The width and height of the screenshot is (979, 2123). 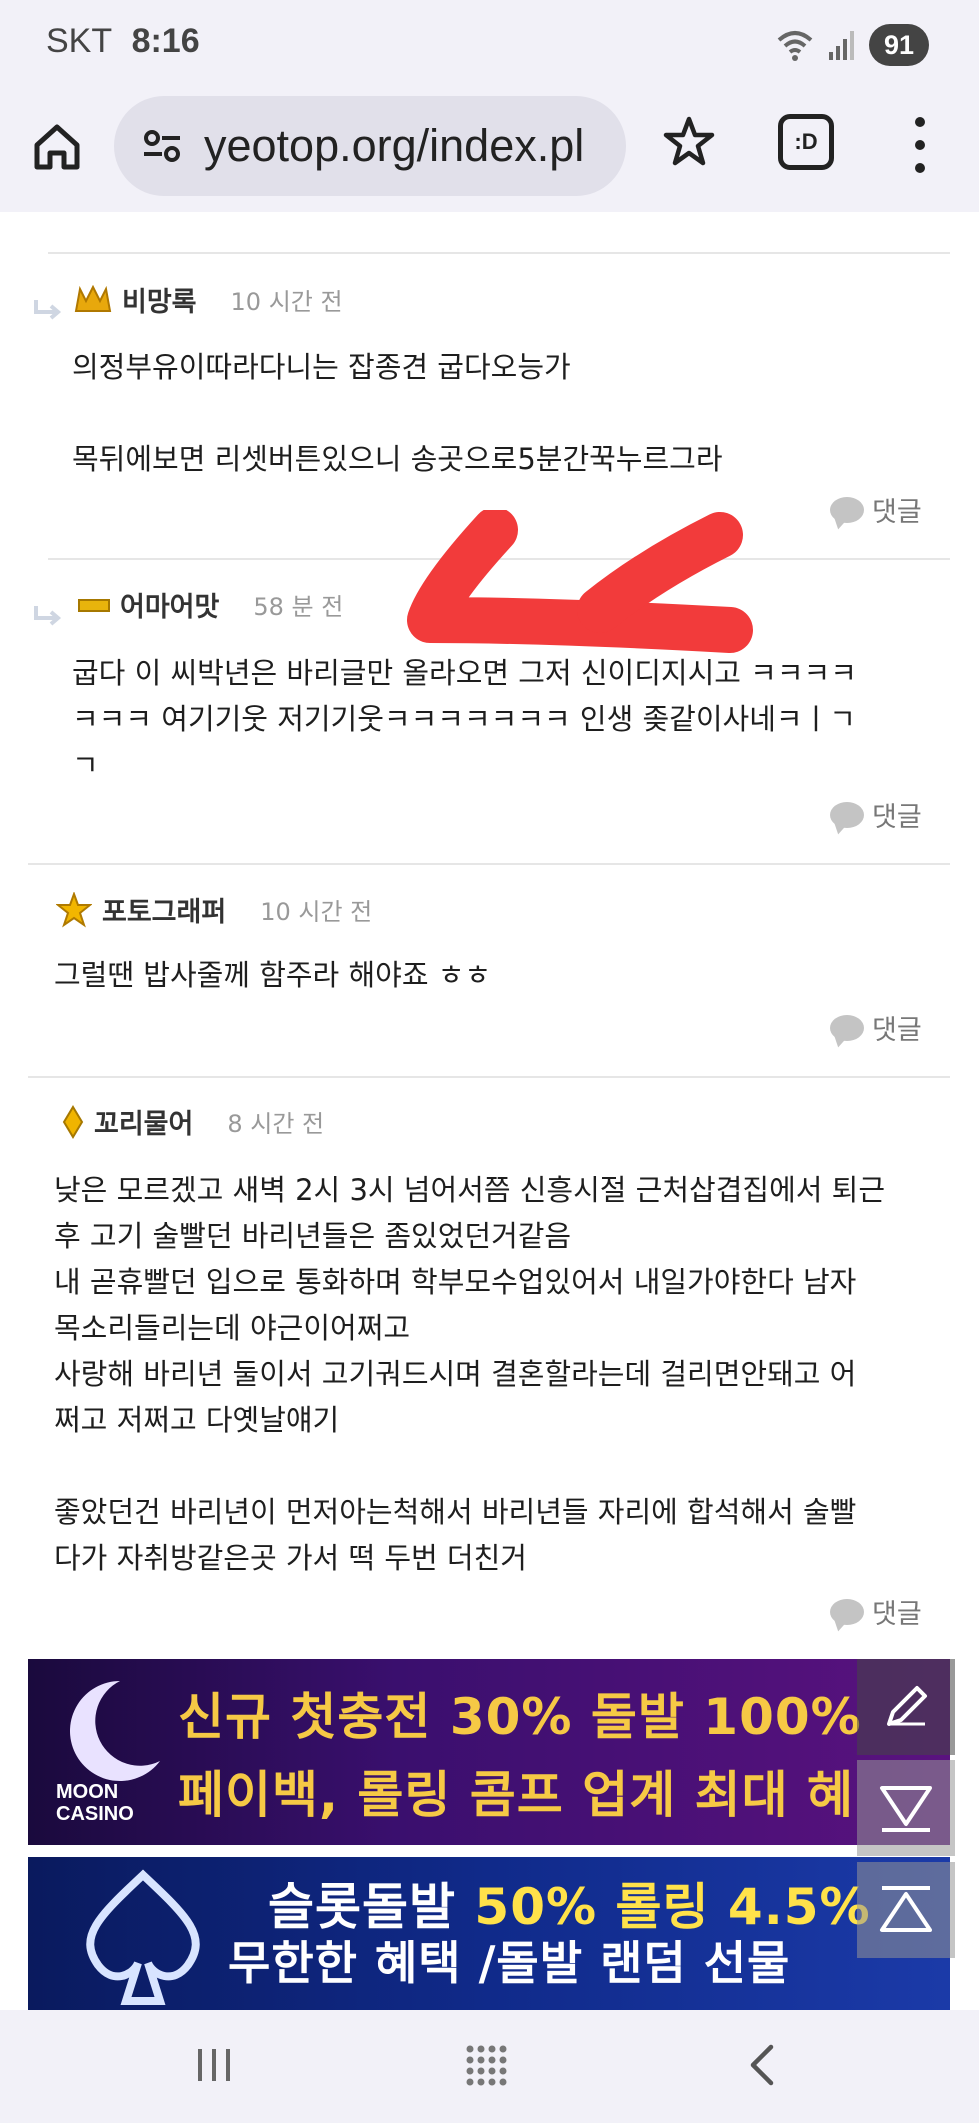 What do you see at coordinates (95, 1803) in the screenshot?
I see `moon-casino-brand: MOON CASINO` at bounding box center [95, 1803].